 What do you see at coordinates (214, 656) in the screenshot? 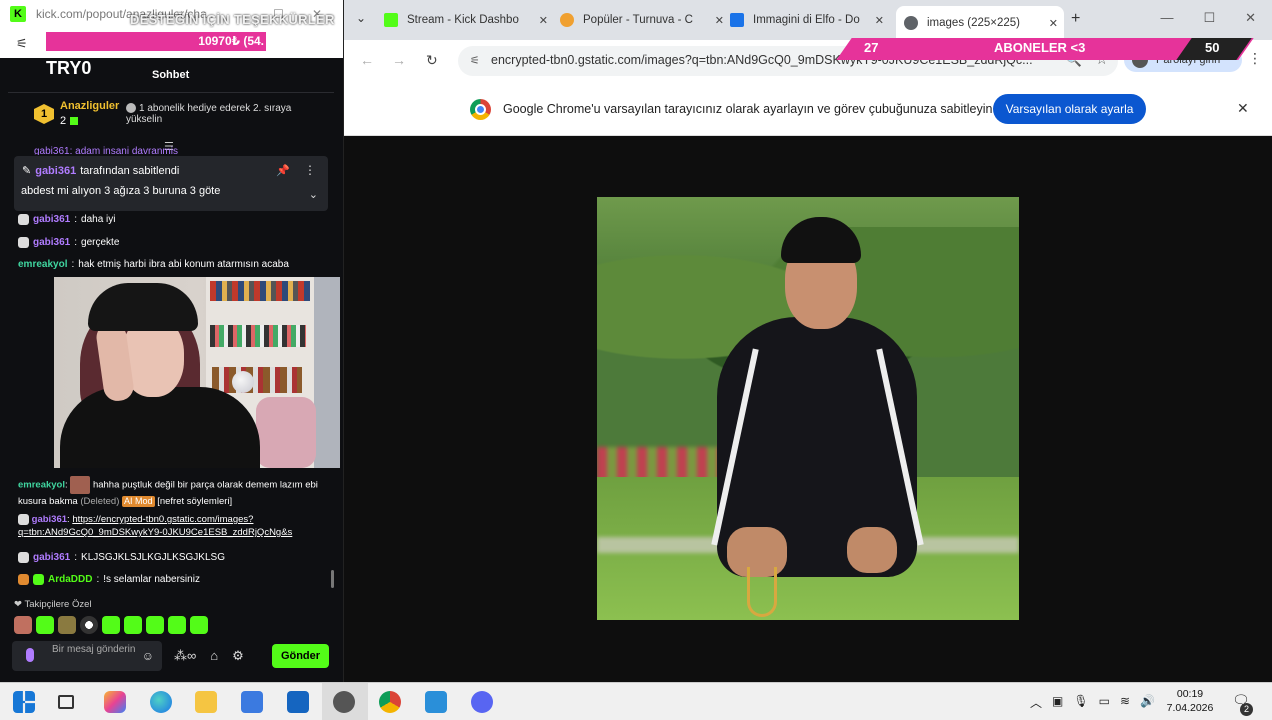
I see `store-icon: ⌂` at bounding box center [214, 656].